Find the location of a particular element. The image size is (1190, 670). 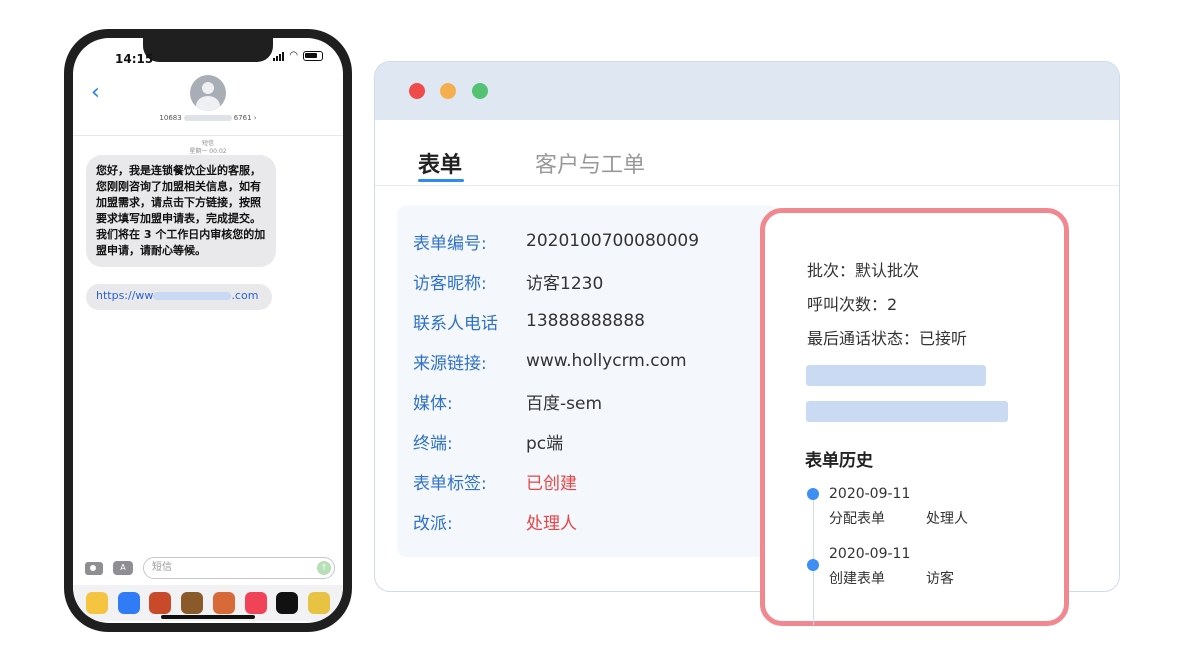

form-field-label: 访客昵称: is located at coordinates (450, 283).